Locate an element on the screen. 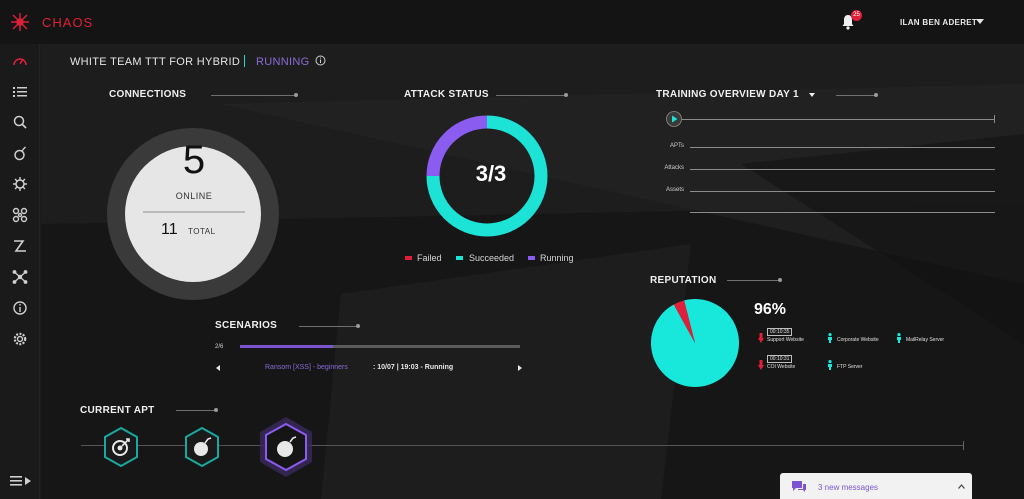  run-status: RUNNING is located at coordinates (283, 62).